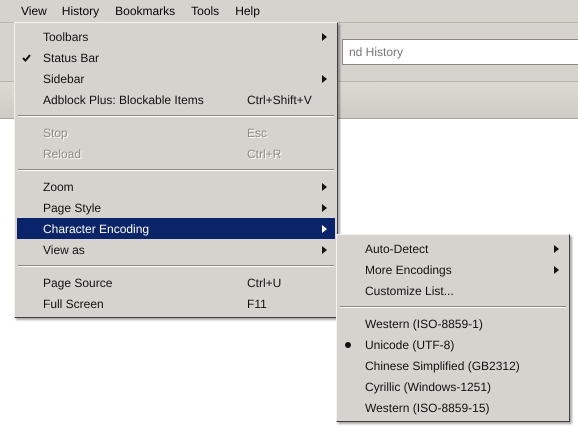  I want to click on menu-item: Auto-Detect, so click(453, 248).